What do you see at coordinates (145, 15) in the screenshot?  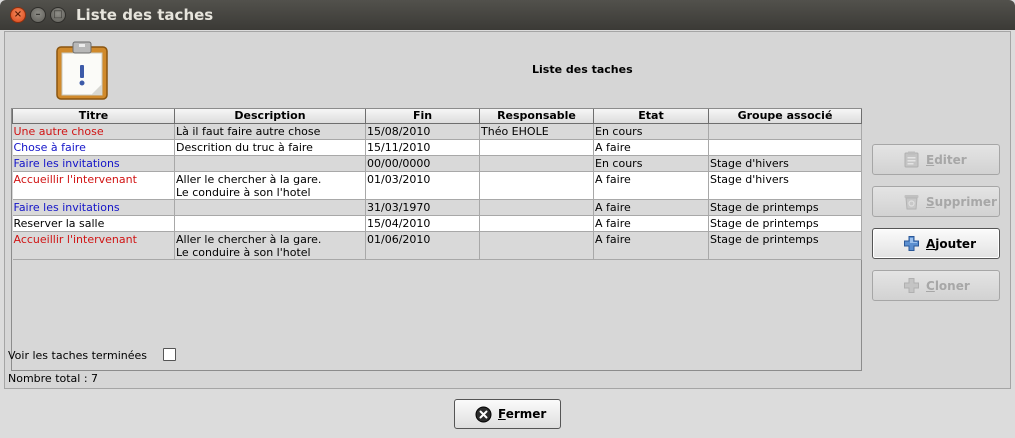 I see `window-title: Liste des taches` at bounding box center [145, 15].